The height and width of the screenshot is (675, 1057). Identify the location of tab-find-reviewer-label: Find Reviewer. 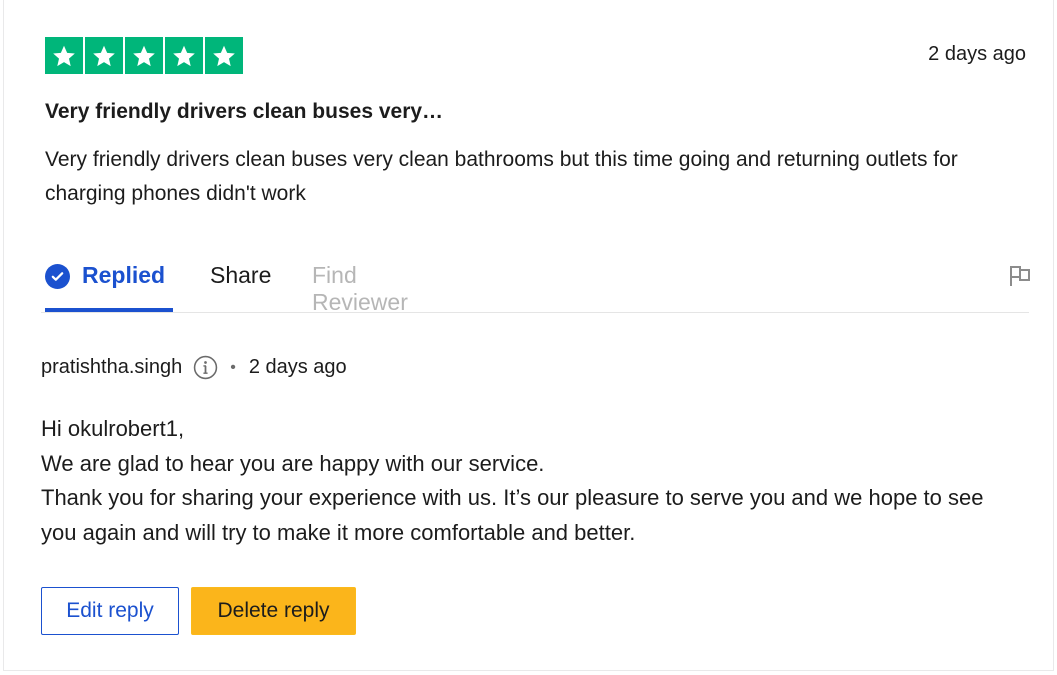
(360, 288).